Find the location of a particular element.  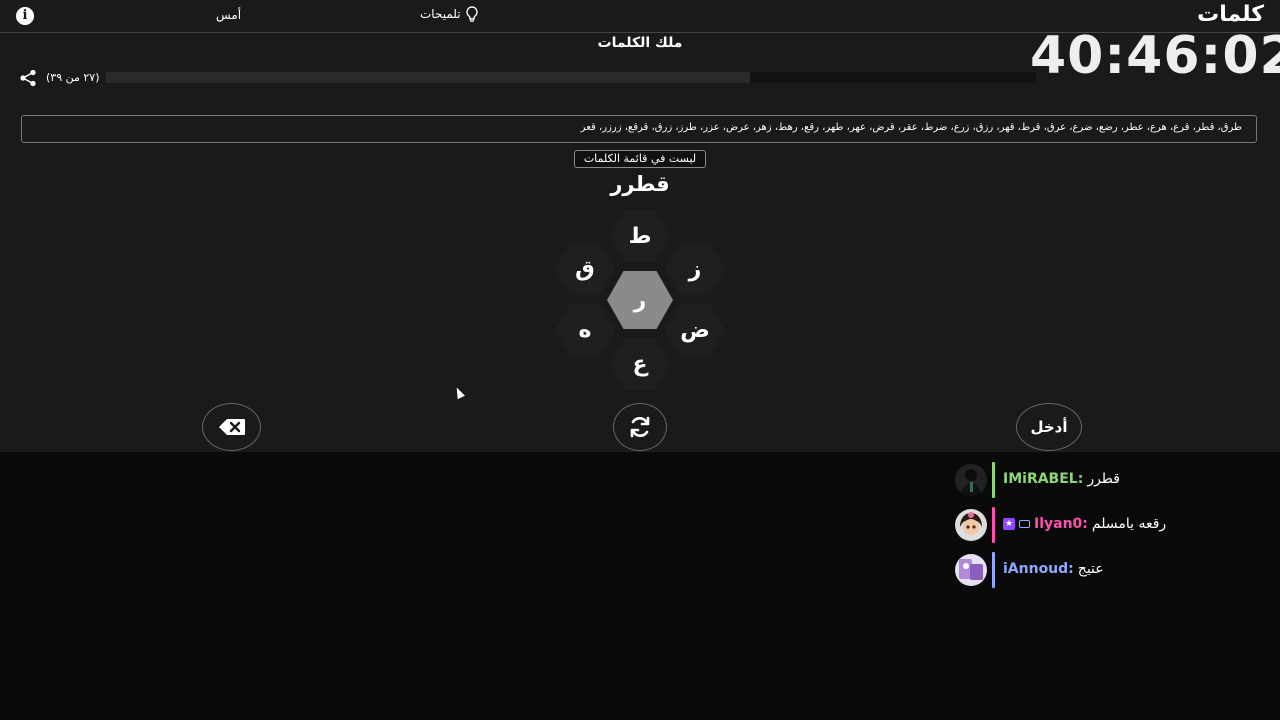

chat-message: ★ Ilyan0: رقعه يامسلم is located at coordinates (1115, 525).